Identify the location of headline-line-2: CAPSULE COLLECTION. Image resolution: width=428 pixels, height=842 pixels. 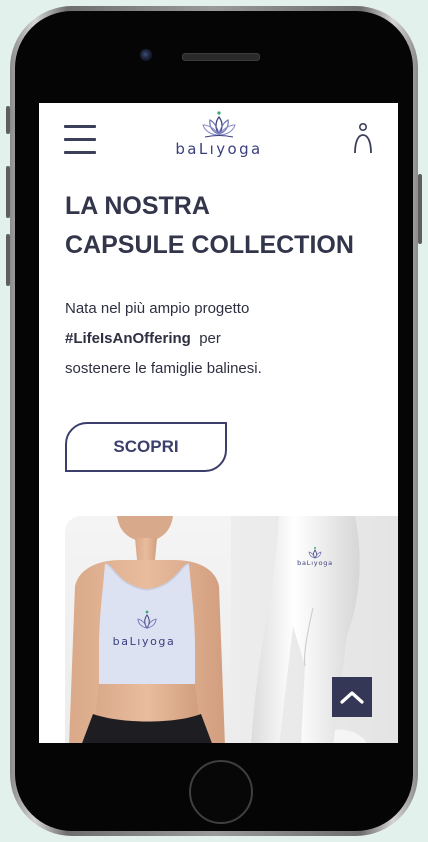
(209, 245).